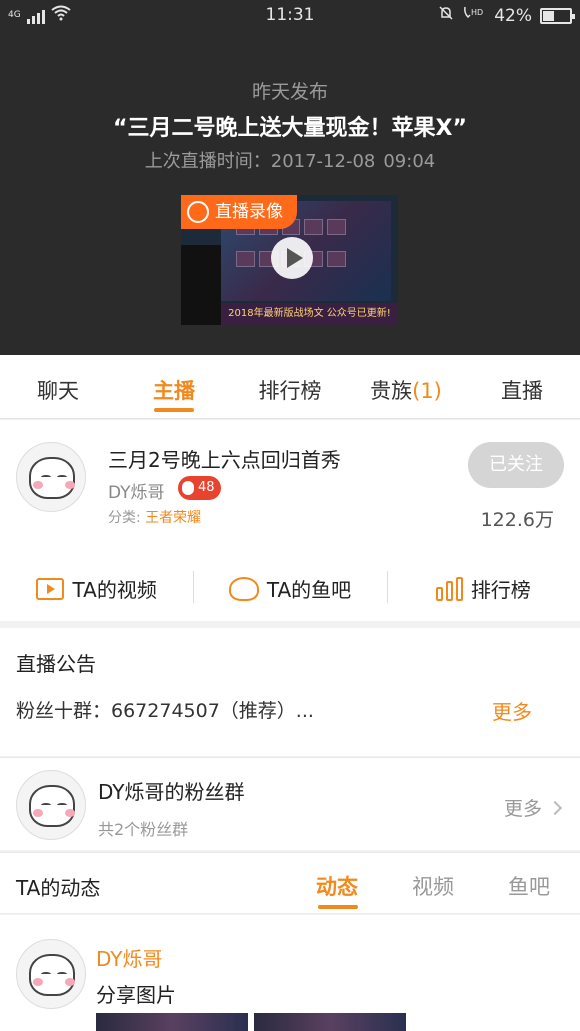 This screenshot has width=580, height=1031. Describe the element at coordinates (50, 588) in the screenshot. I see `video-icon` at that location.